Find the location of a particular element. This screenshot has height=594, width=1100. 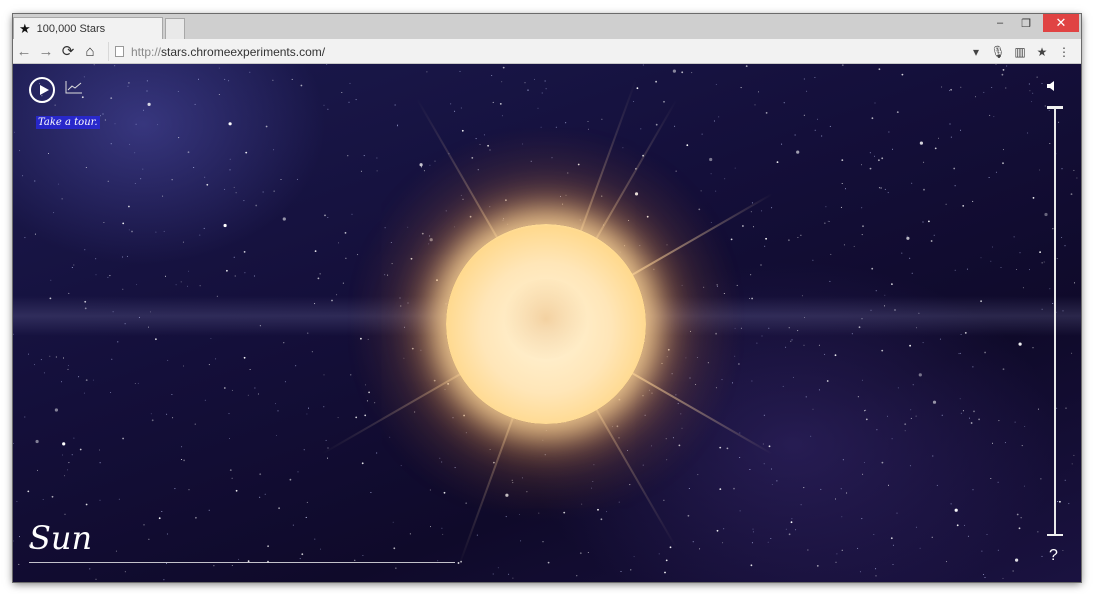

address-bar: http://stars.chromeexperiments.com/ is located at coordinates (566, 51).